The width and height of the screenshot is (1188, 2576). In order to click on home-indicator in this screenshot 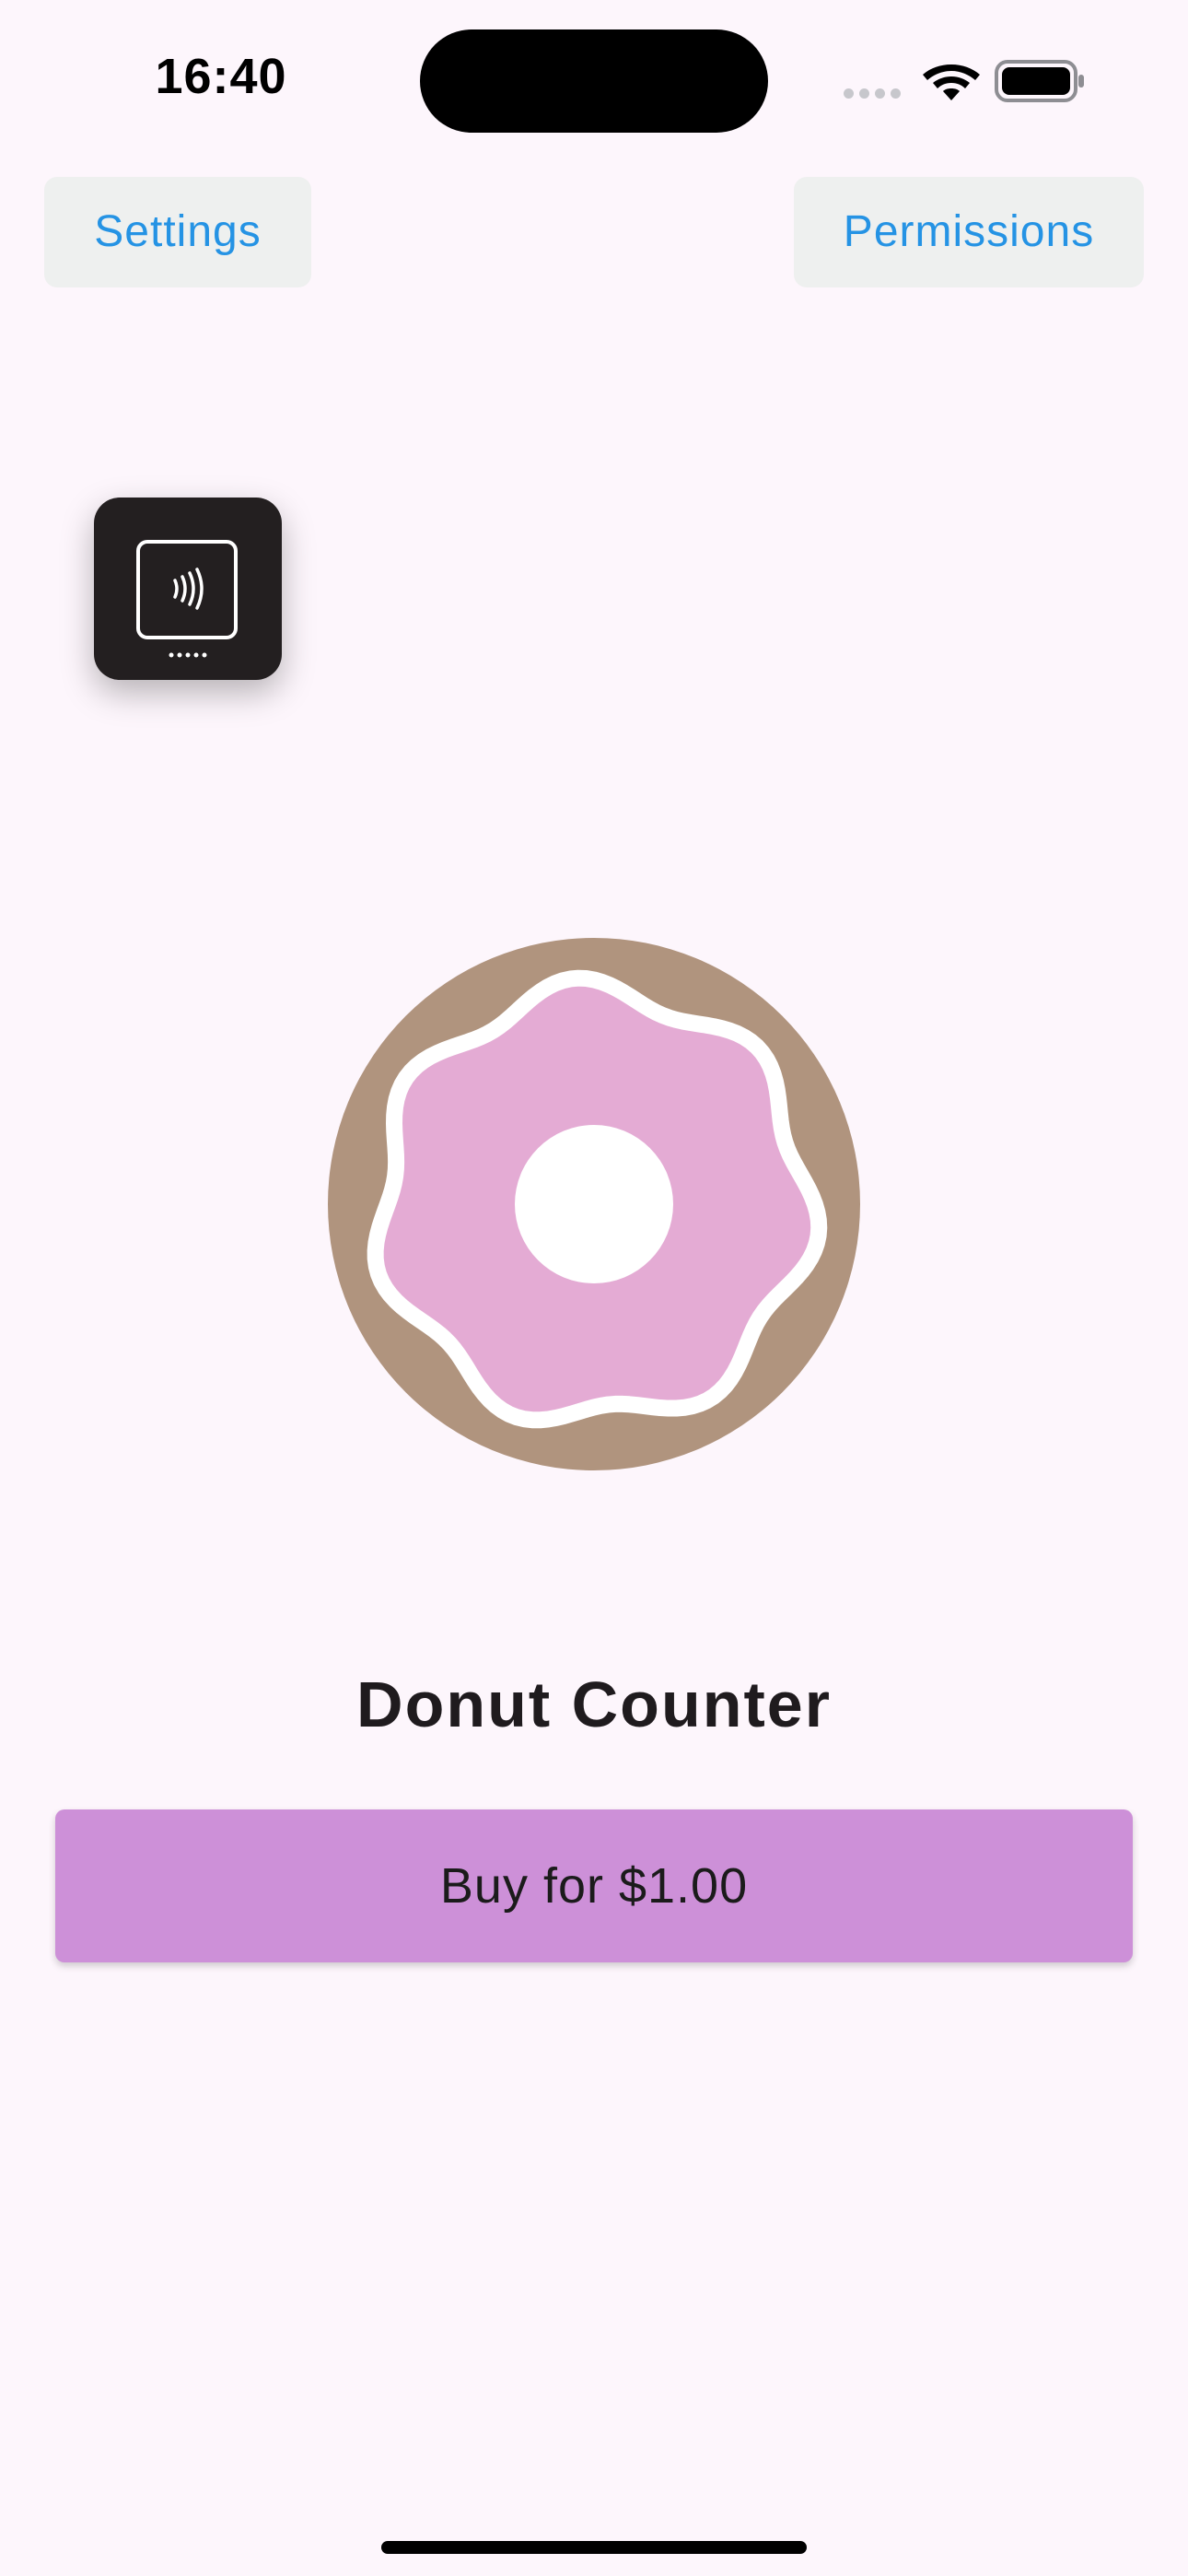, I will do `click(594, 2547)`.